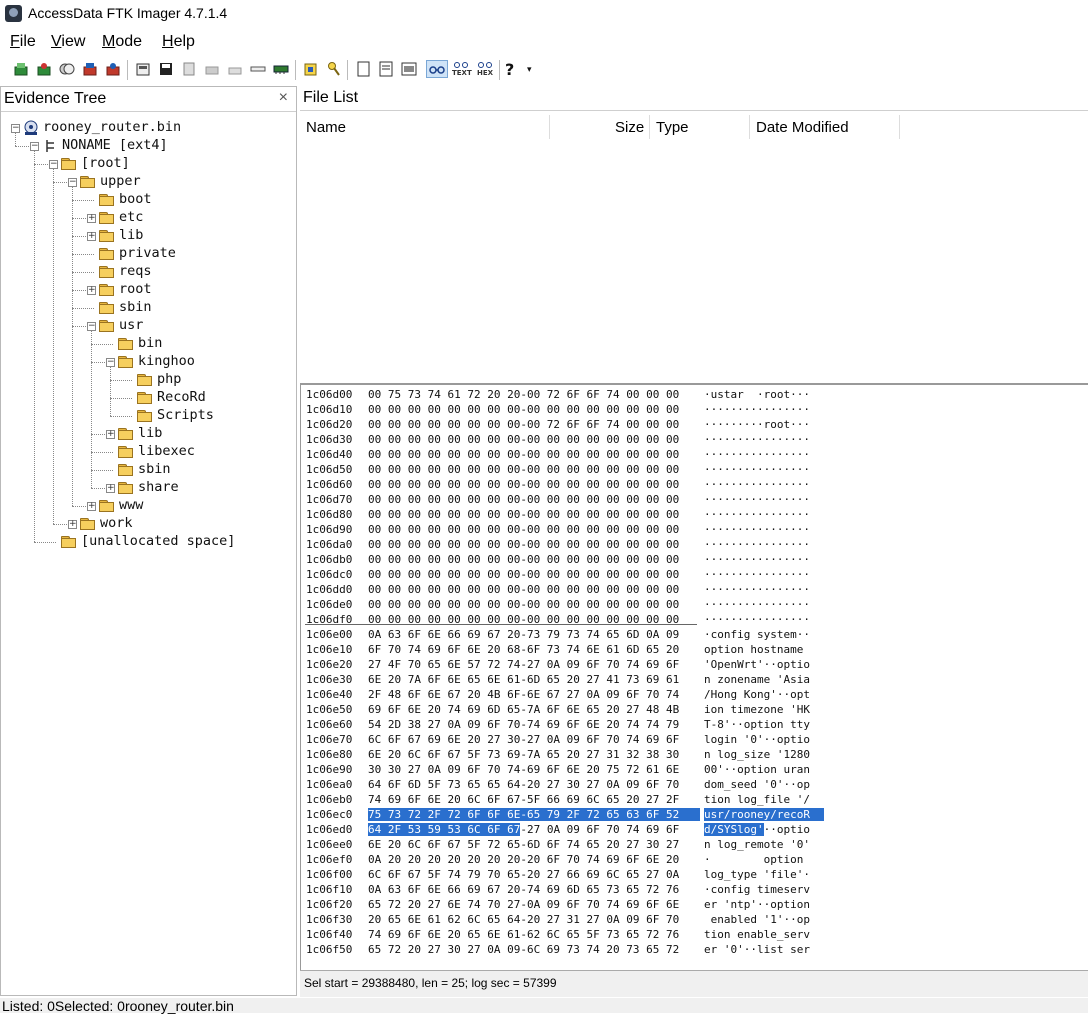 The image size is (1088, 1014). Describe the element at coordinates (181, 398) in the screenshot. I see `tree-item: RecoRd` at that location.